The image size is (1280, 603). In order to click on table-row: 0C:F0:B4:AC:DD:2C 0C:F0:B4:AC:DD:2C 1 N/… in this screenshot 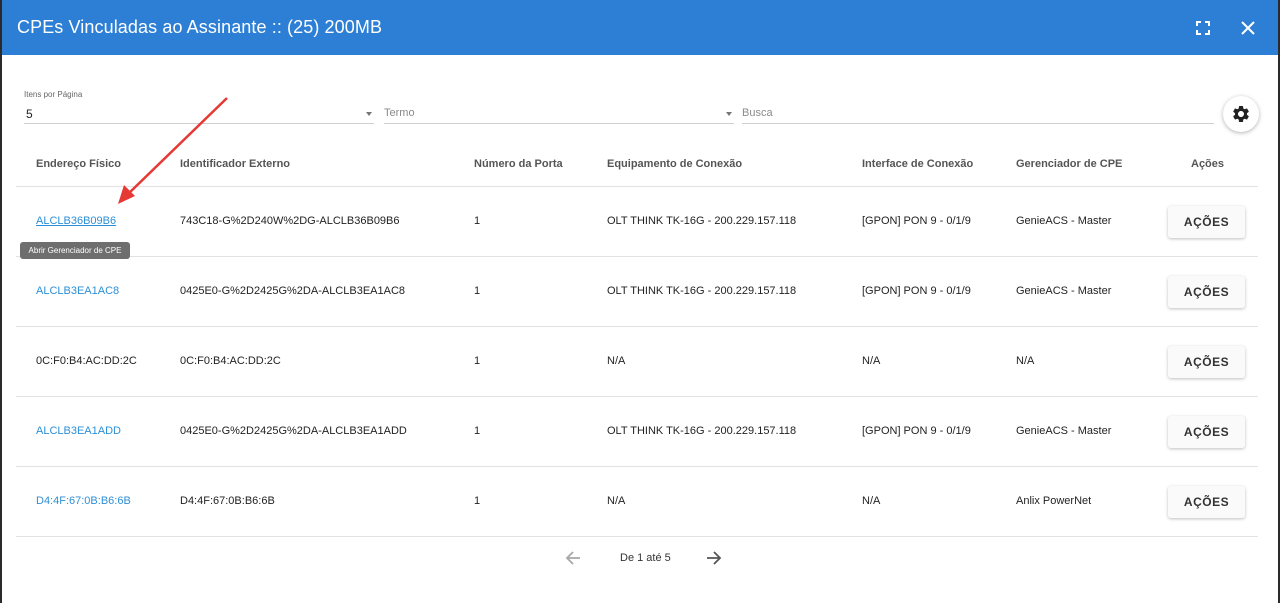, I will do `click(637, 362)`.